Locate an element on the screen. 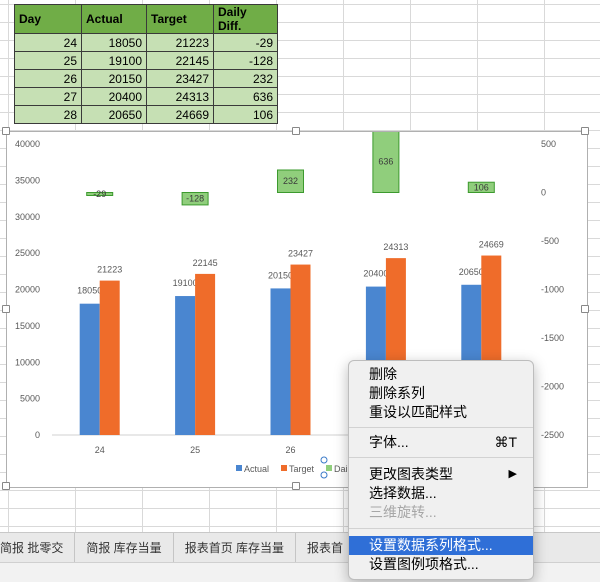 The image size is (600, 582). data-label-actual: 19100 is located at coordinates (185, 283).